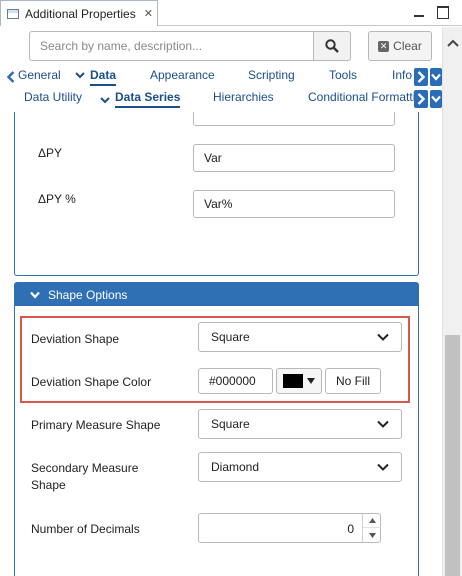 This screenshot has height=576, width=462. I want to click on tab-conditional-formatting: Conditional Formatting, so click(361, 97).